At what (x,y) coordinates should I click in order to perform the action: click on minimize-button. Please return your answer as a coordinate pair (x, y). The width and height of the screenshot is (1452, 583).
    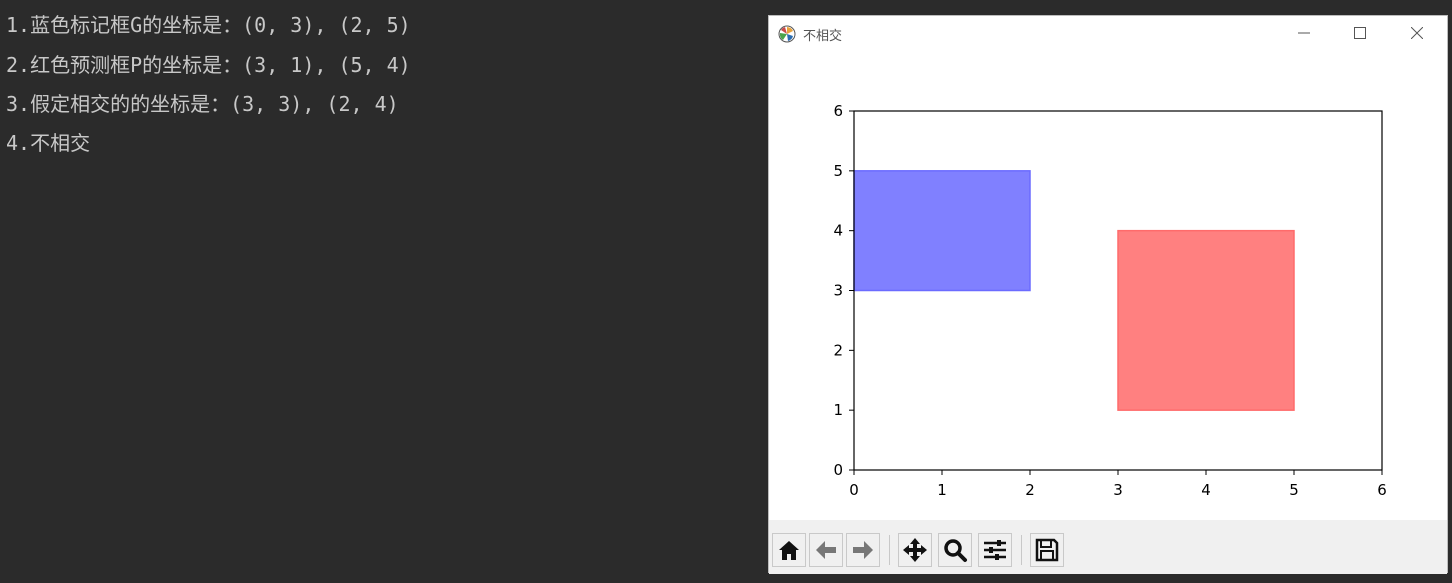
    Looking at the image, I should click on (1304, 33).